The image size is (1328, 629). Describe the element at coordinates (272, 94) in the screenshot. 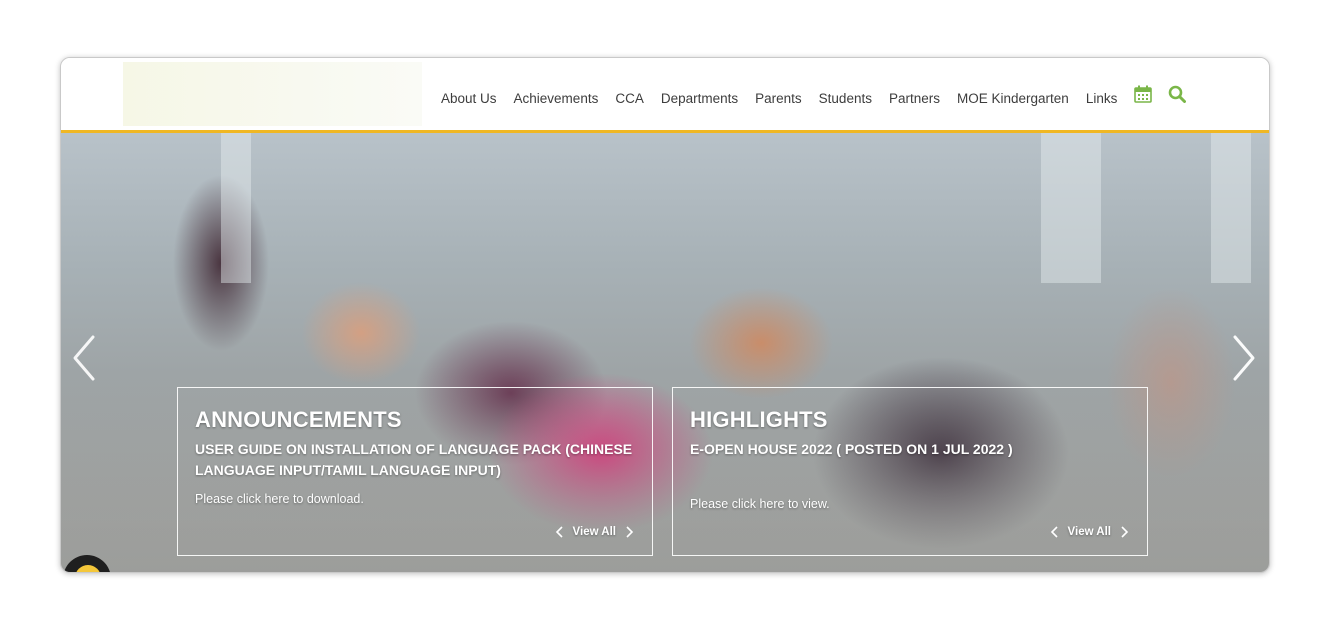

I see `school-logo` at that location.